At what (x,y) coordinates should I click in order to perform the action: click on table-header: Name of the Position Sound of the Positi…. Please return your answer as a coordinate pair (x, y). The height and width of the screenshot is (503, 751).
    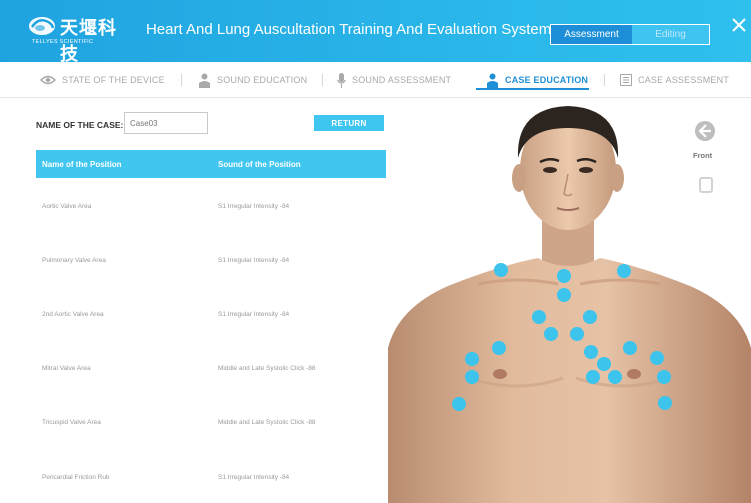
    Looking at the image, I should click on (211, 164).